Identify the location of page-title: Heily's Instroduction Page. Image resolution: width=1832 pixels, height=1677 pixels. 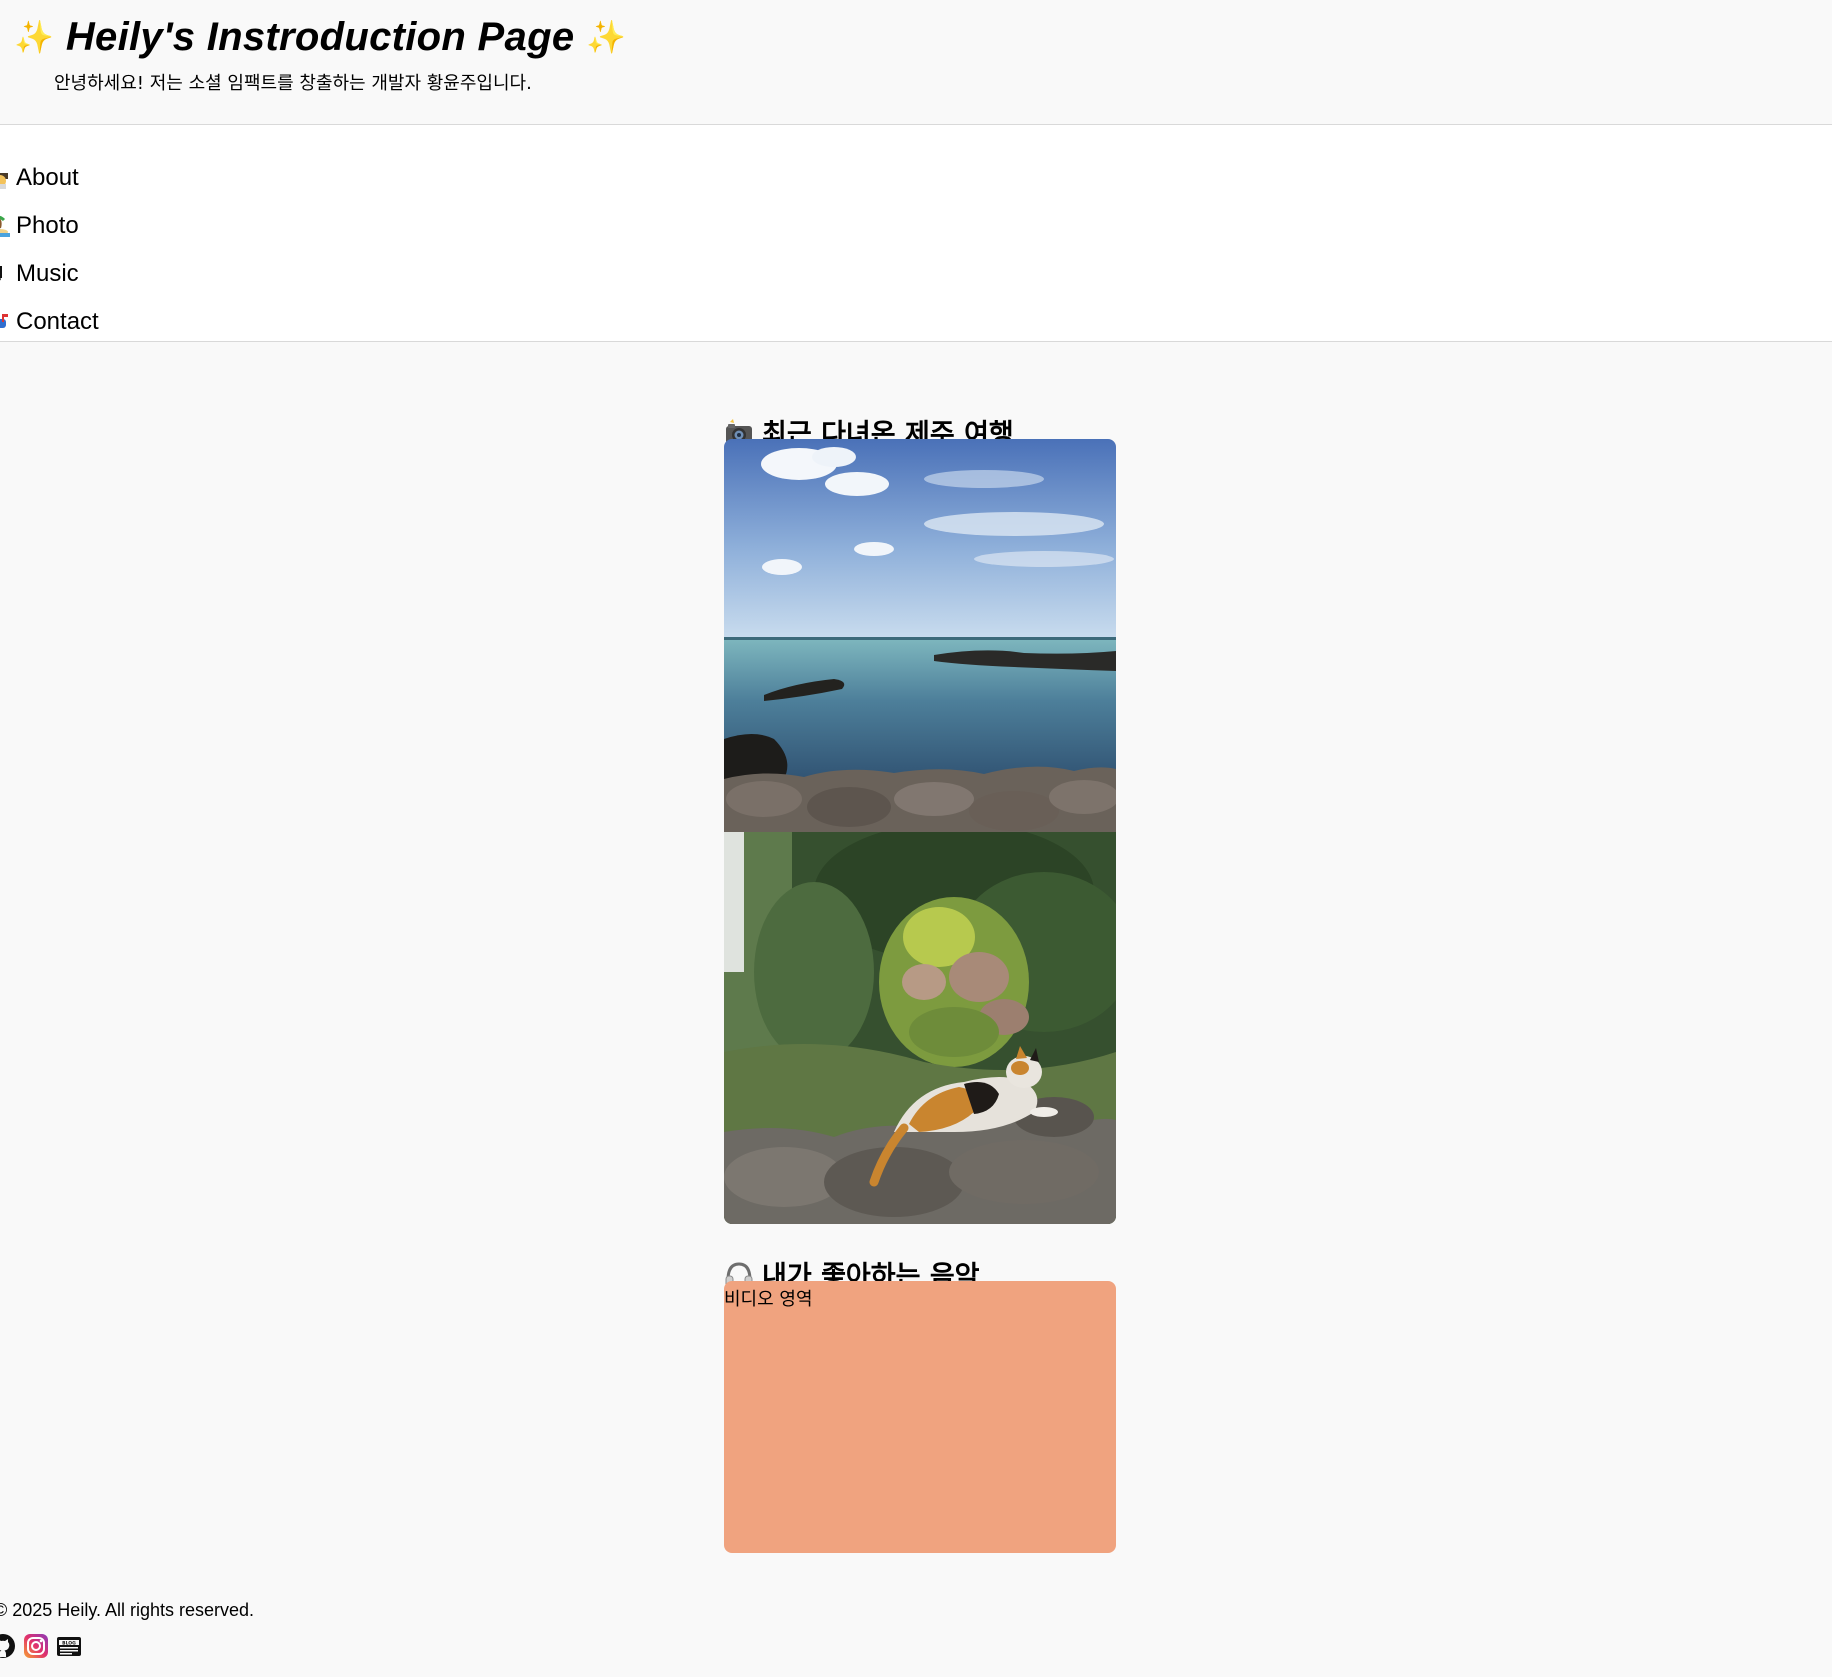
(320, 37).